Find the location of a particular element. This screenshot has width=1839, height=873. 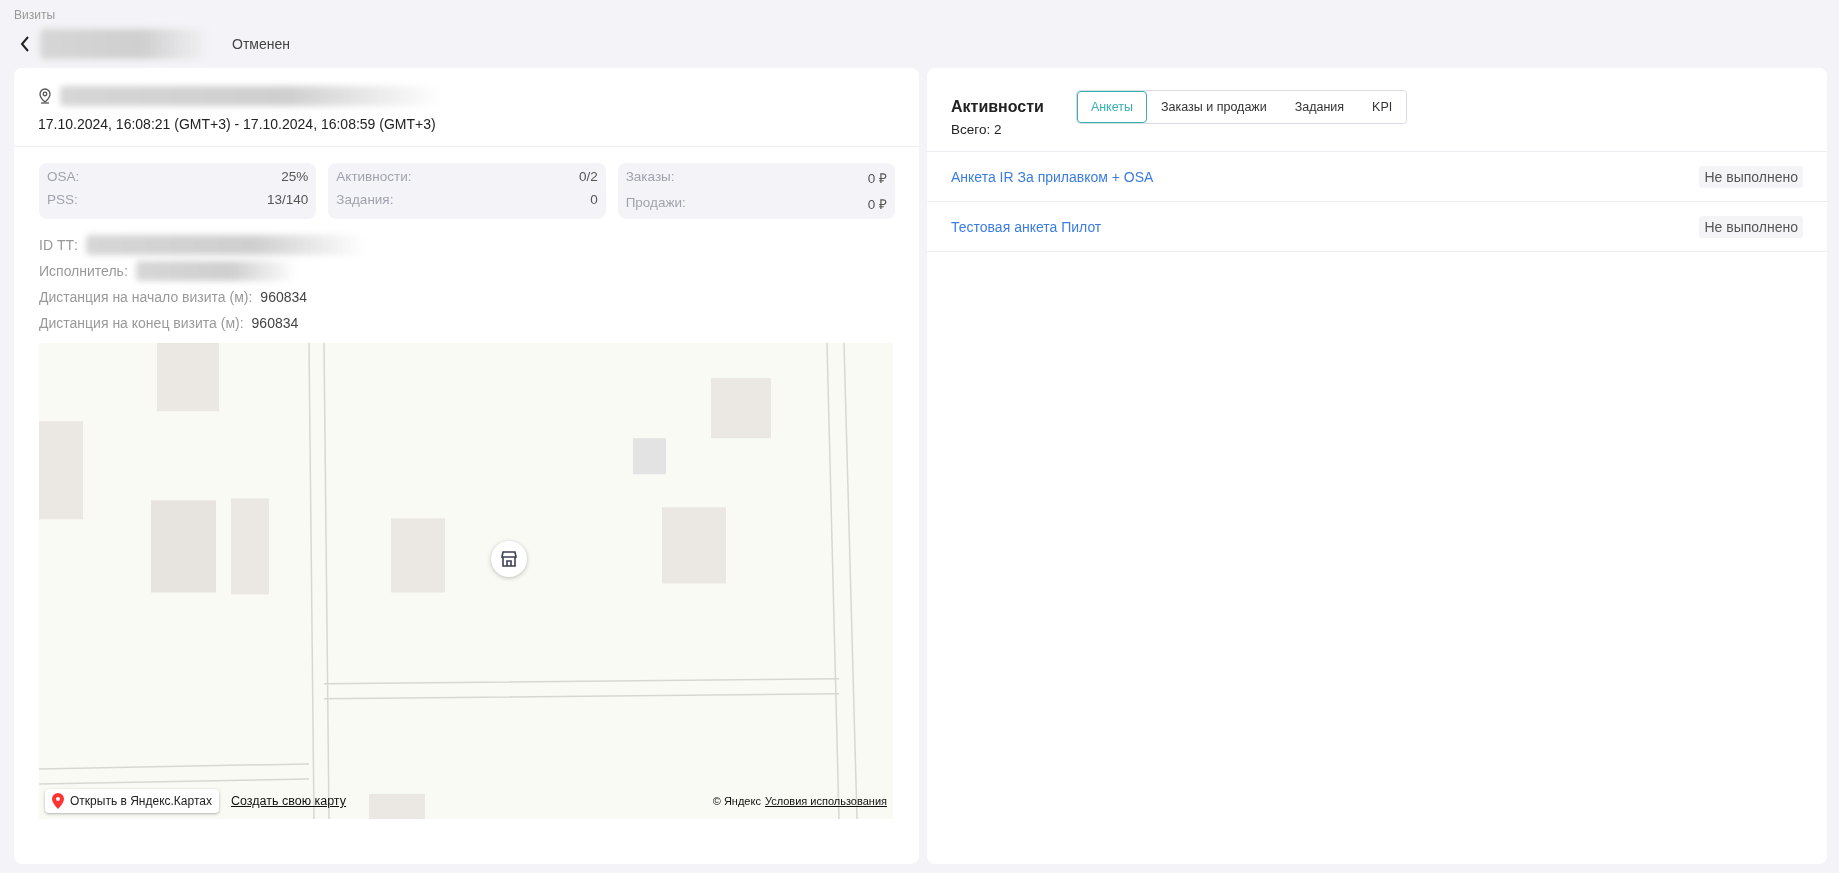

detail-label: ID ТТ: is located at coordinates (58, 245).